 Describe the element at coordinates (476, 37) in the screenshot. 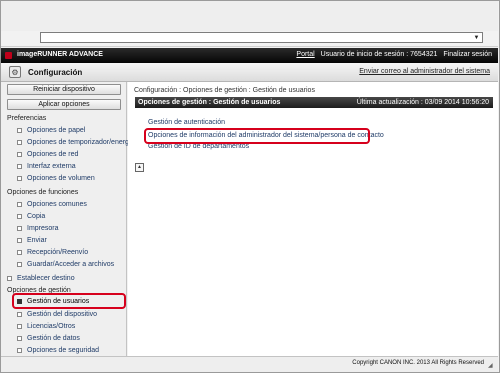

I see `chevron-down-icon: ▼` at that location.